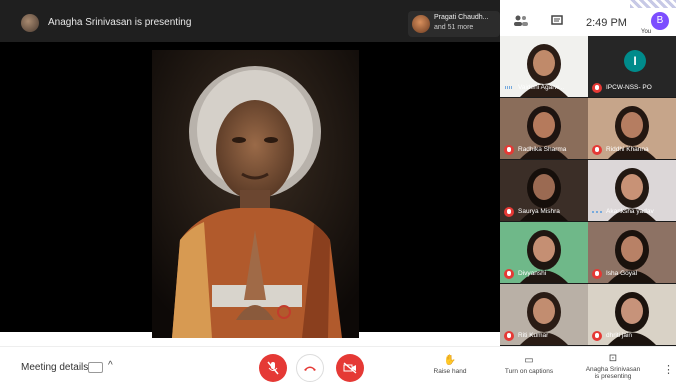 The image size is (676, 382). Describe the element at coordinates (646, 32) in the screenshot. I see `you-label: You` at that location.